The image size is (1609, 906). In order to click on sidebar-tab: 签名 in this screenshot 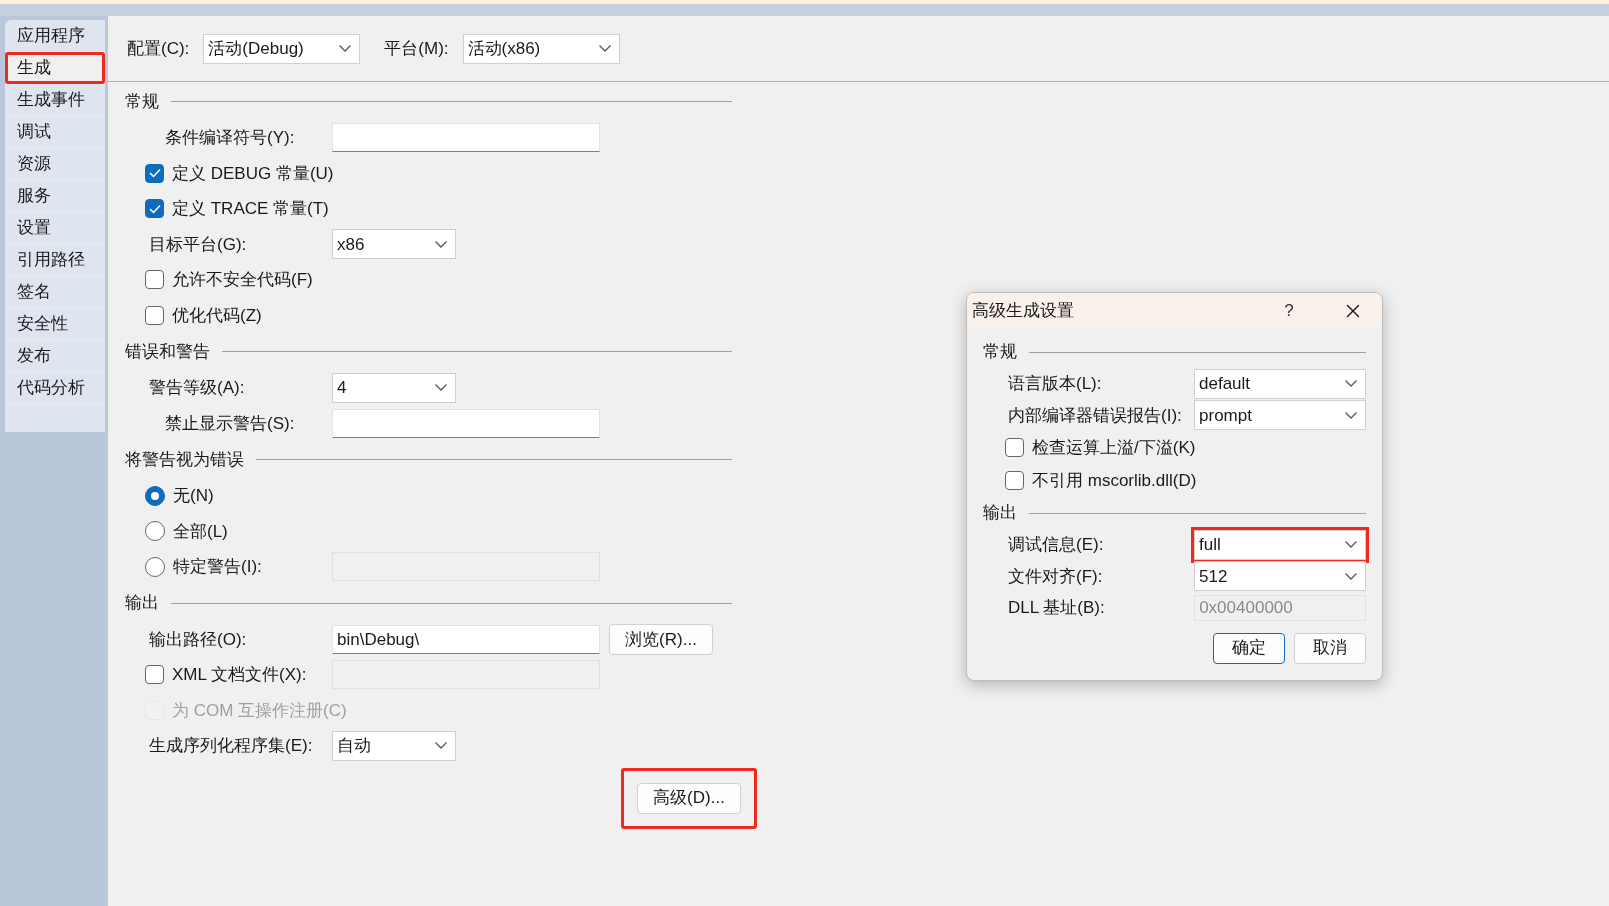, I will do `click(55, 292)`.